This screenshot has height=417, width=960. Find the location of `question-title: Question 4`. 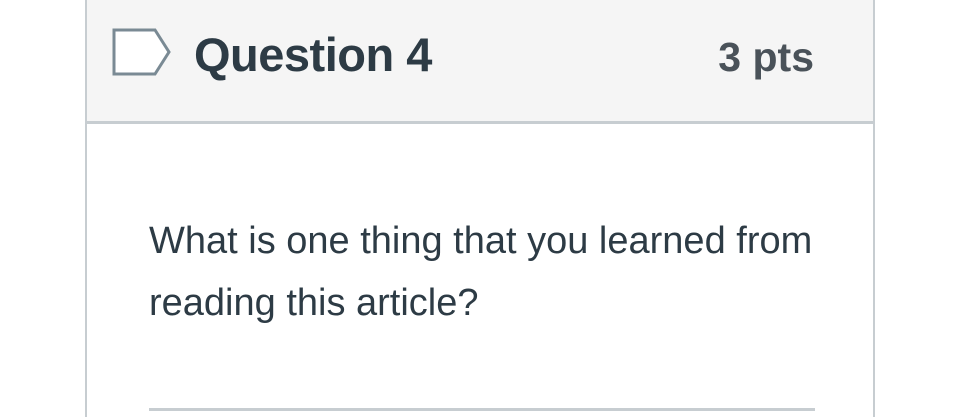

question-title: Question 4 is located at coordinates (313, 54).